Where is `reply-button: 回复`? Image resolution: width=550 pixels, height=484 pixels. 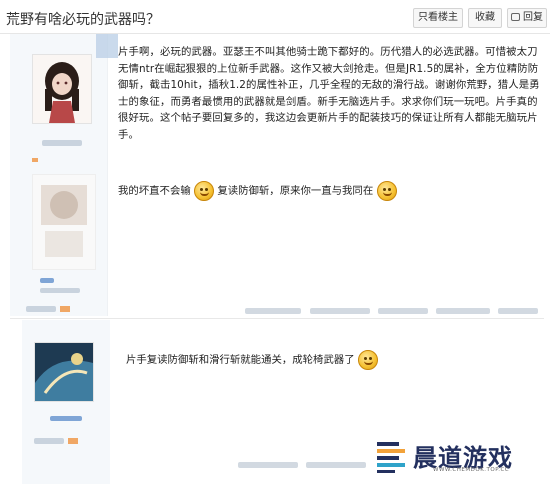 reply-button: 回复 is located at coordinates (527, 18).